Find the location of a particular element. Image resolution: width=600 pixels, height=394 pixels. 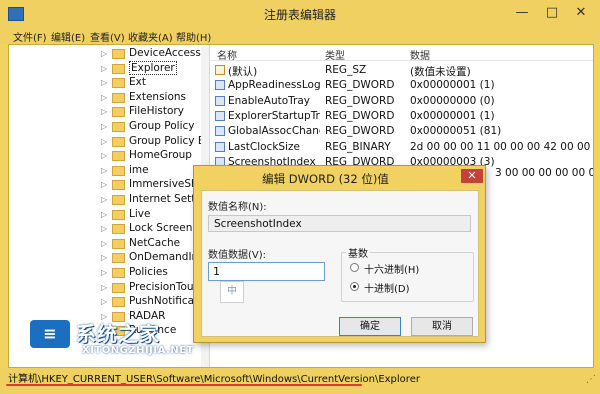

dialog-title: 编辑 DWORD (32 位)值 is located at coordinates (325, 179).